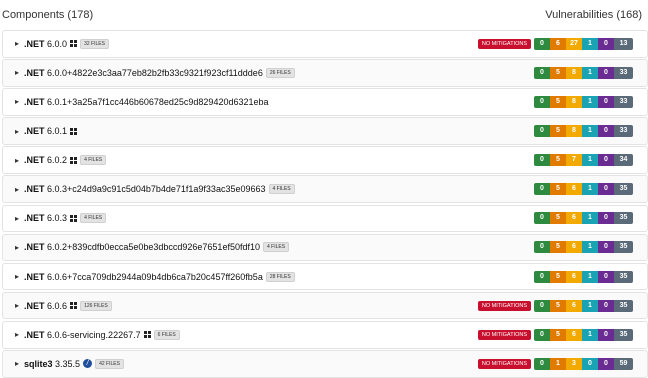 The height and width of the screenshot is (378, 648). What do you see at coordinates (325, 218) in the screenshot?
I see `component-row: ▸ .NET 6.0.3 4 FILES 0 5 6 1 0 35` at bounding box center [325, 218].